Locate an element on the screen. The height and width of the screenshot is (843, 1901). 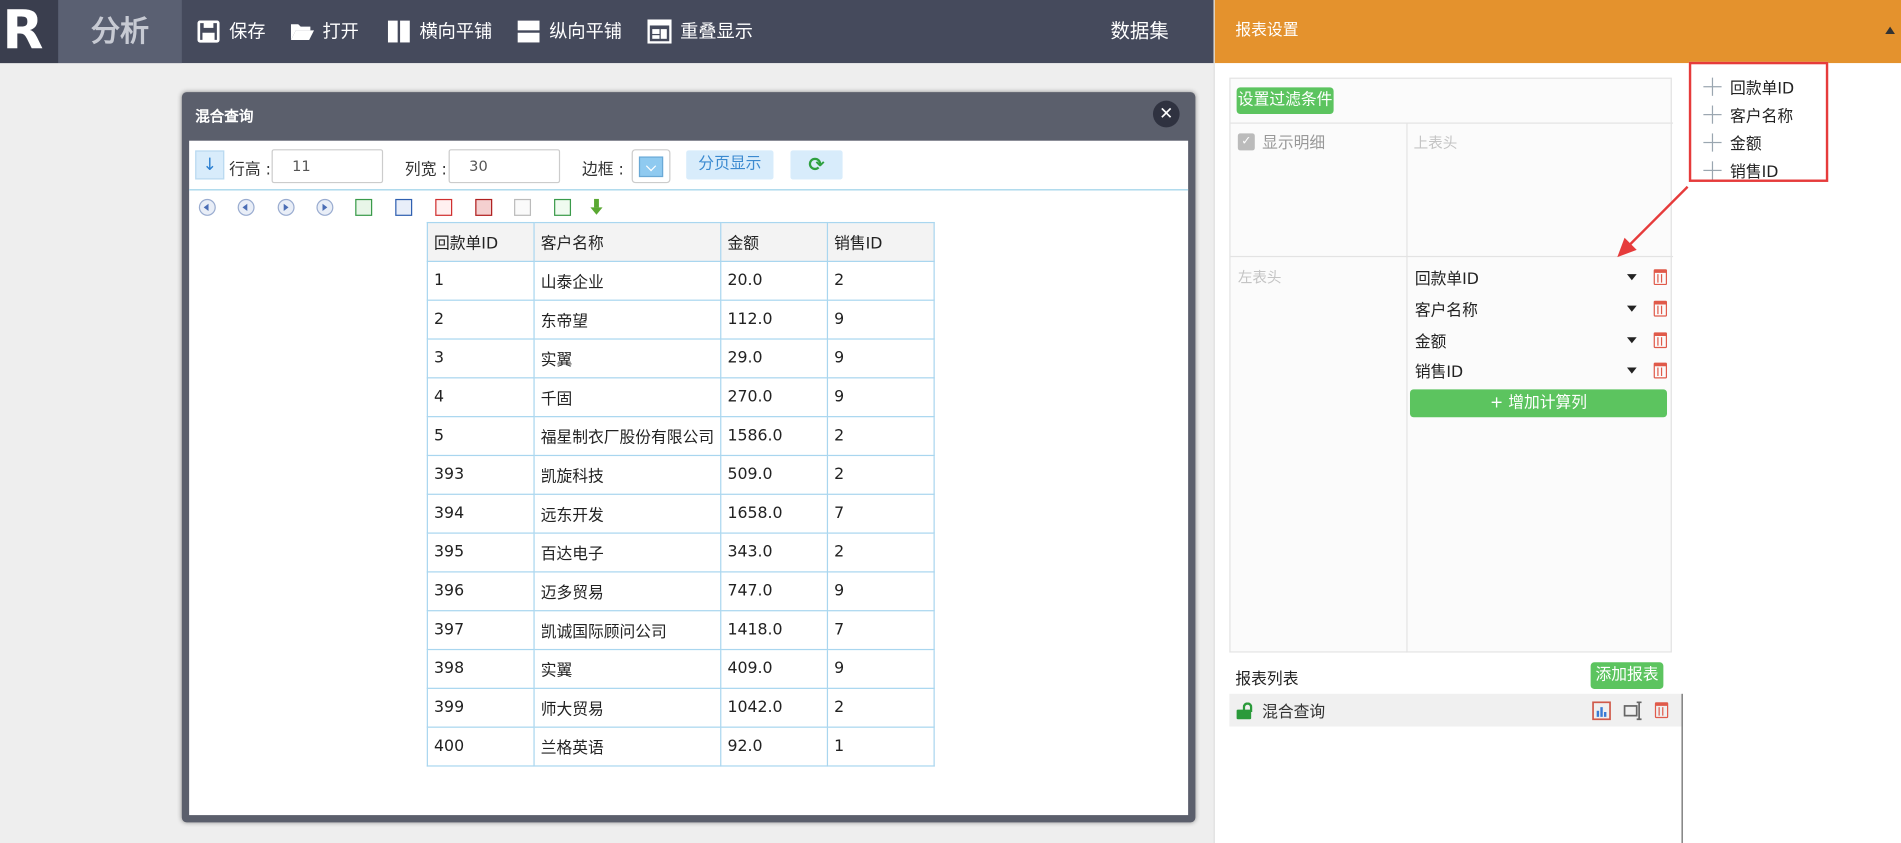
table-row: 398 实翼 409.0 9 is located at coordinates (680, 668).